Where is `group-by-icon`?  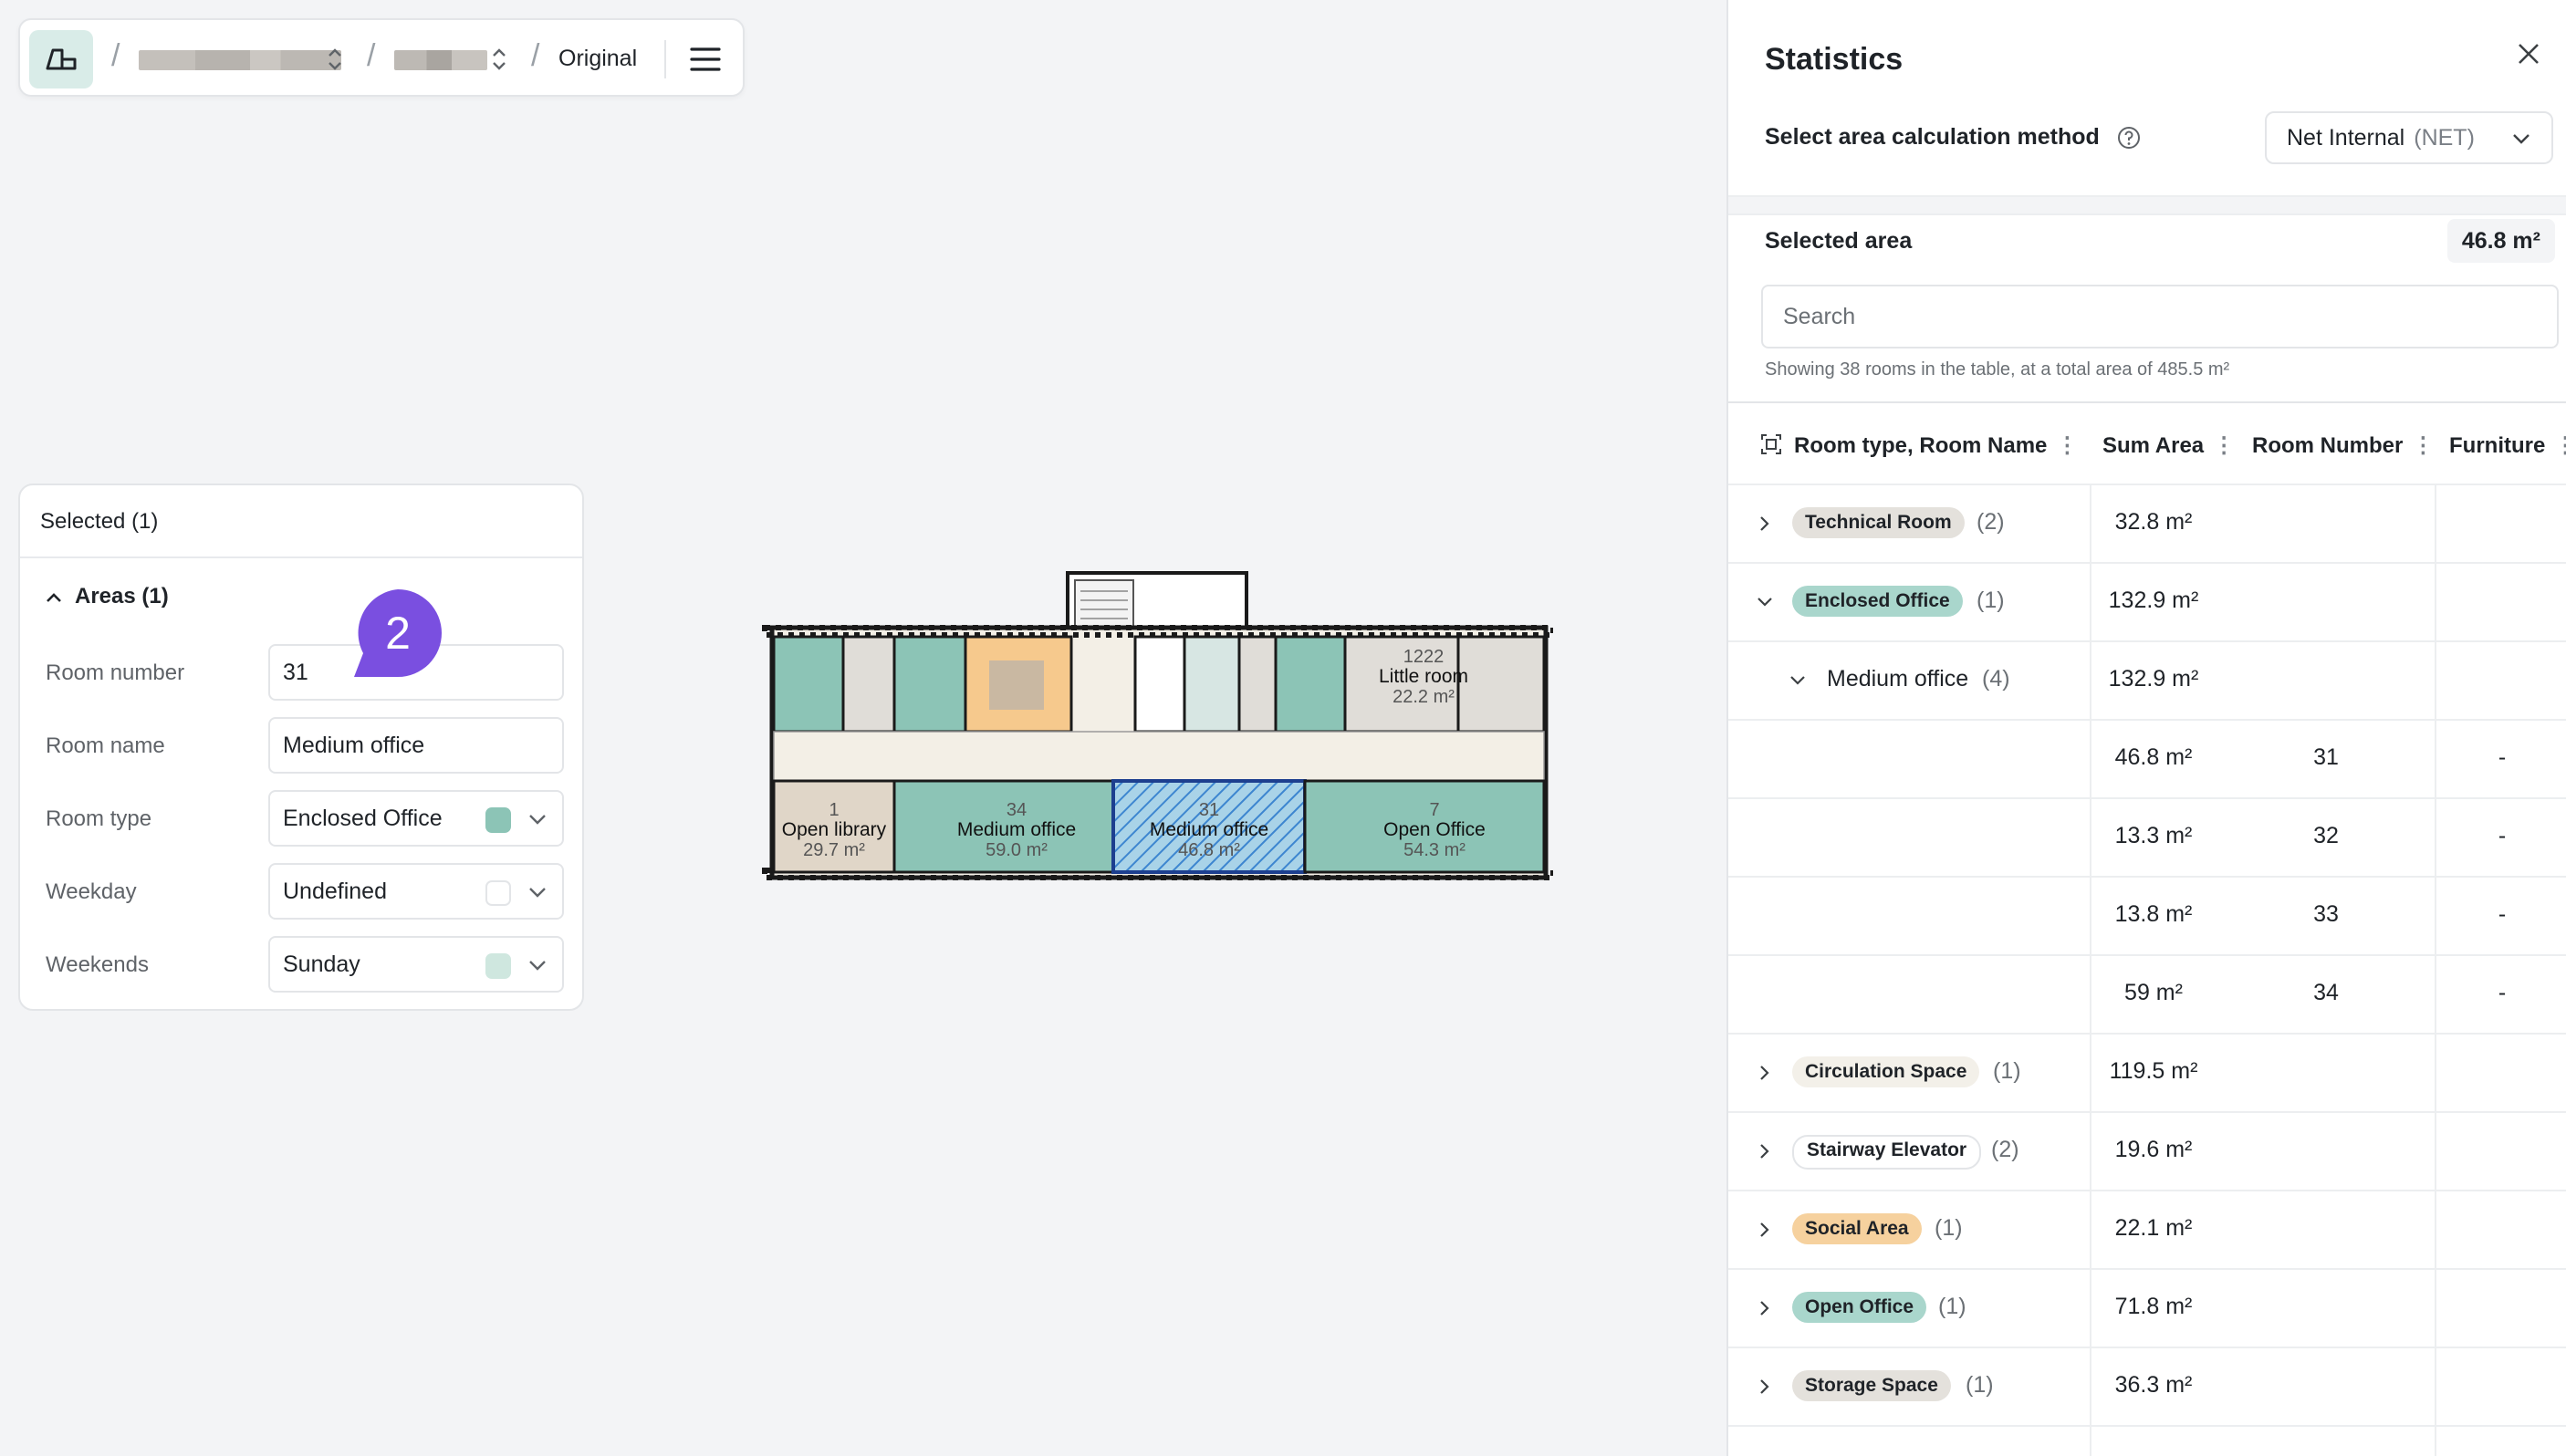
group-by-icon is located at coordinates (1771, 444).